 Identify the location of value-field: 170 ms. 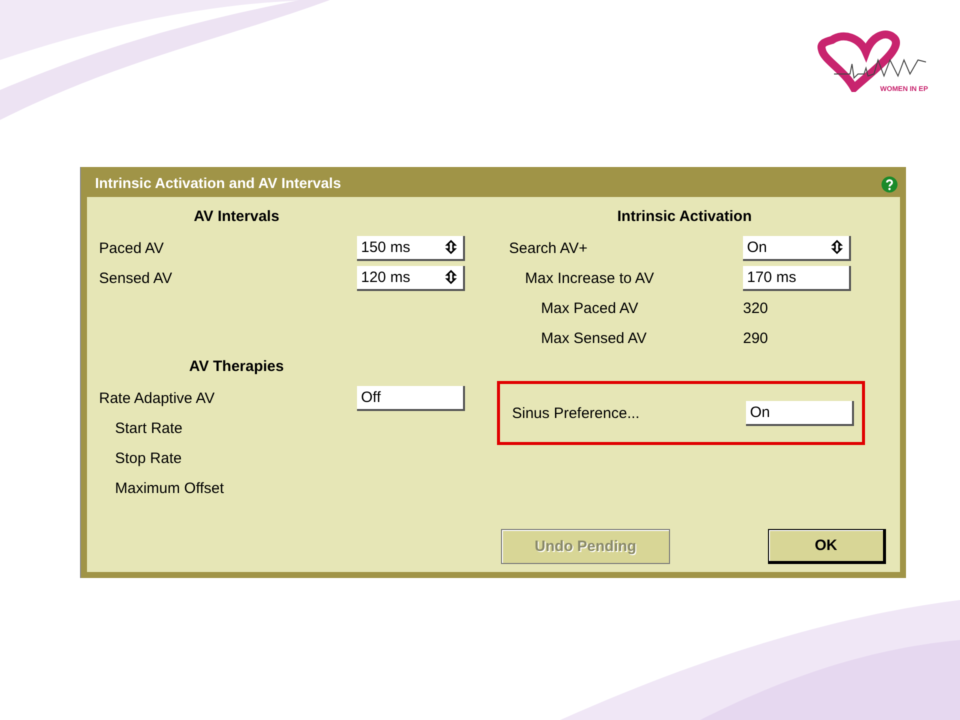
(797, 278).